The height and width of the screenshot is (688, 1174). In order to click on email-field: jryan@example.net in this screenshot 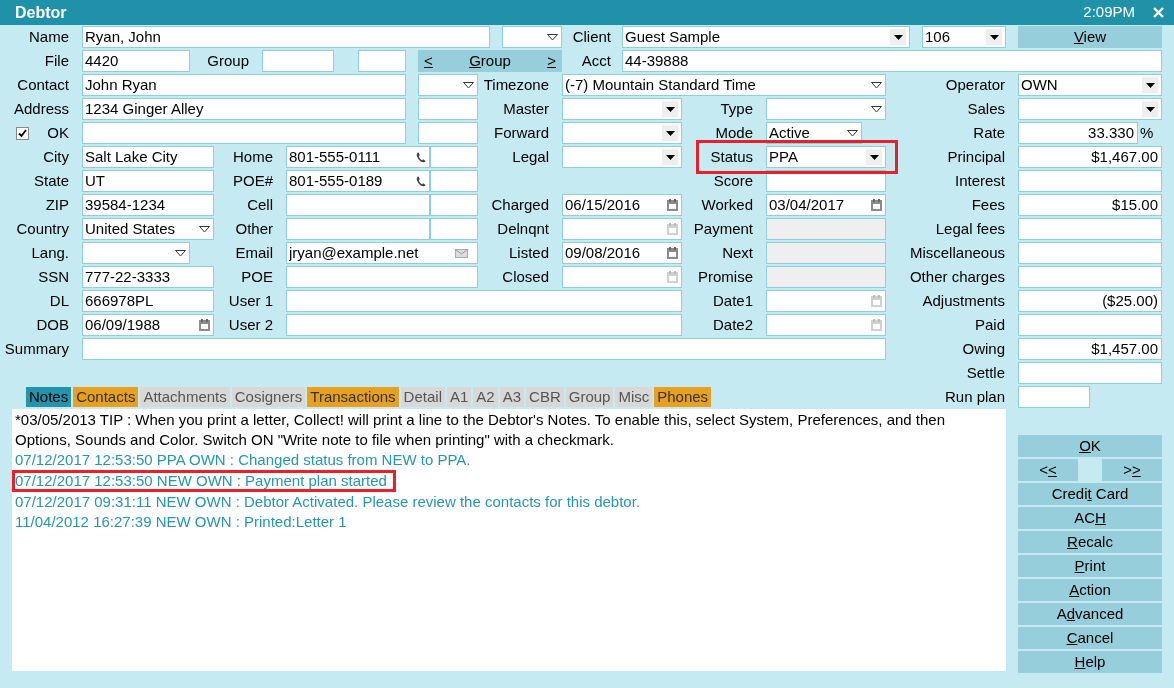, I will do `click(382, 253)`.